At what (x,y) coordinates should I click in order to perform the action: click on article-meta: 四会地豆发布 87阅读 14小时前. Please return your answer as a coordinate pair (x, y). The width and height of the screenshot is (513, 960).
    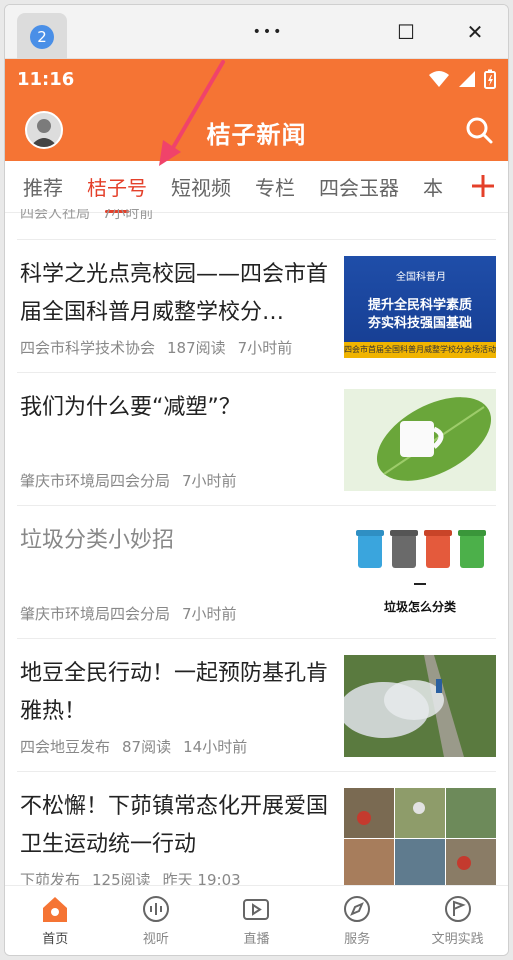
    Looking at the image, I should click on (139, 746).